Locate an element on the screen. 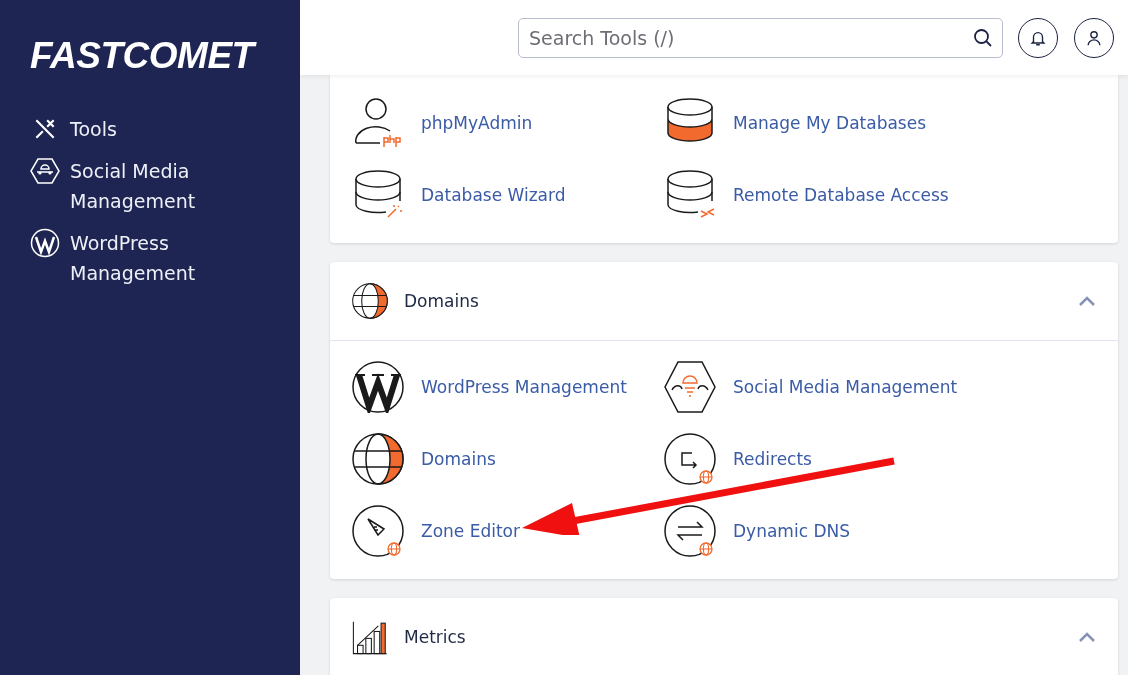  search-icon is located at coordinates (983, 37).